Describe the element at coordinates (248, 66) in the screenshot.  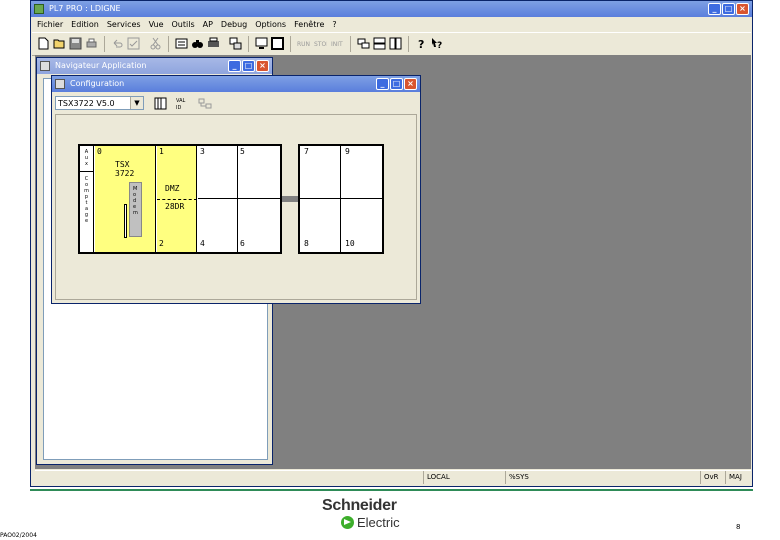
I see `navigator-maximize-button: □` at that location.